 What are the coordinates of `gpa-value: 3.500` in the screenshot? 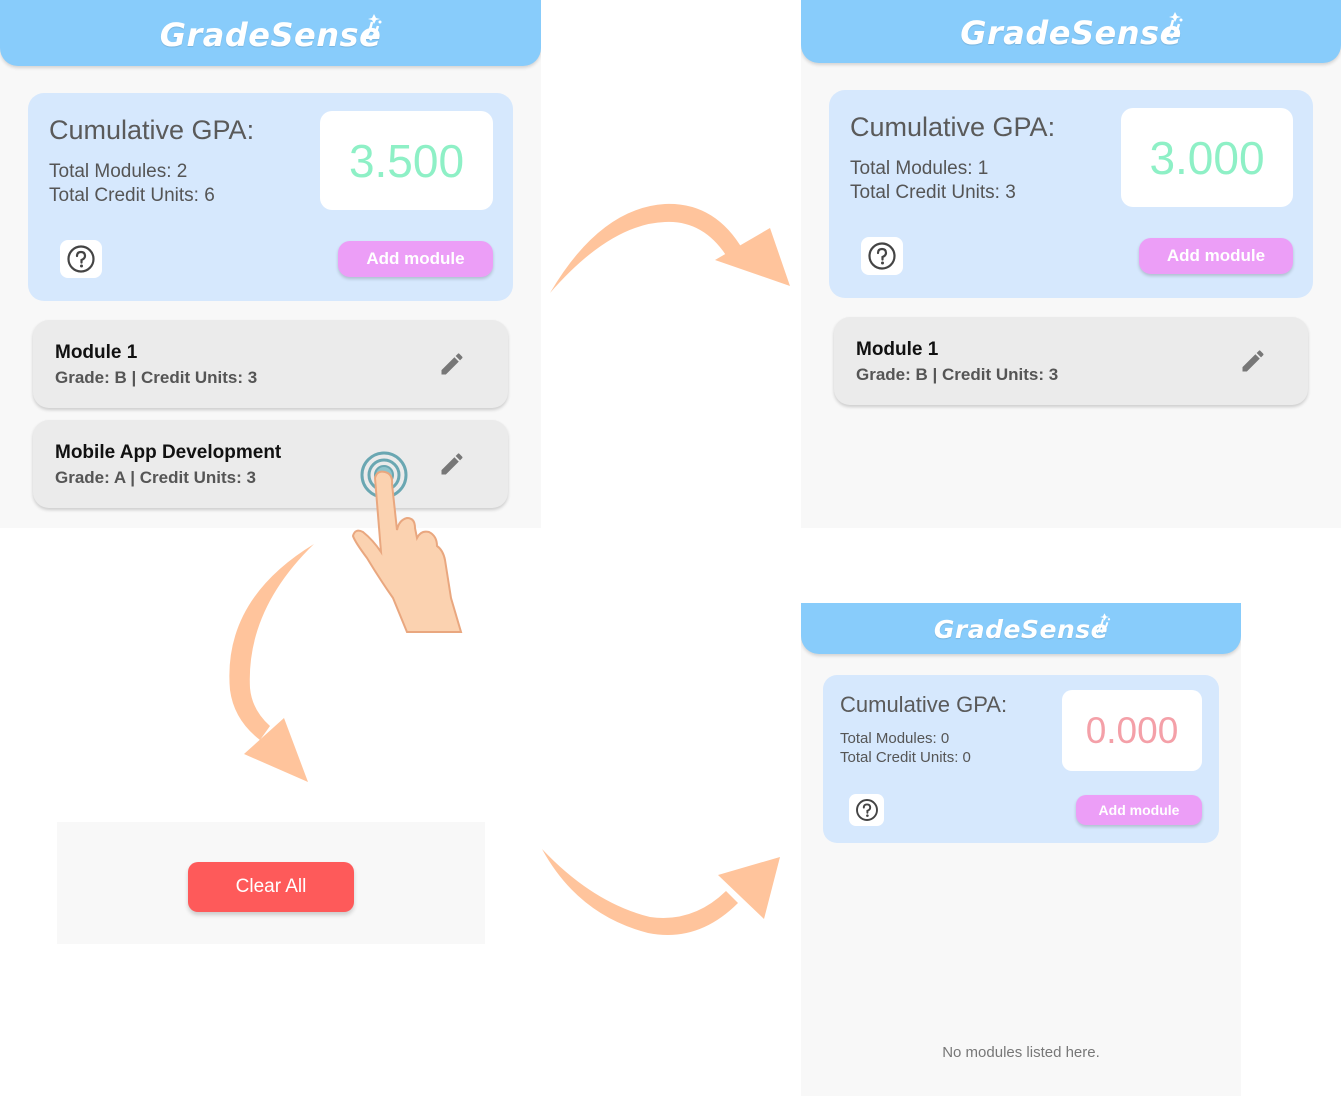 It's located at (406, 160).